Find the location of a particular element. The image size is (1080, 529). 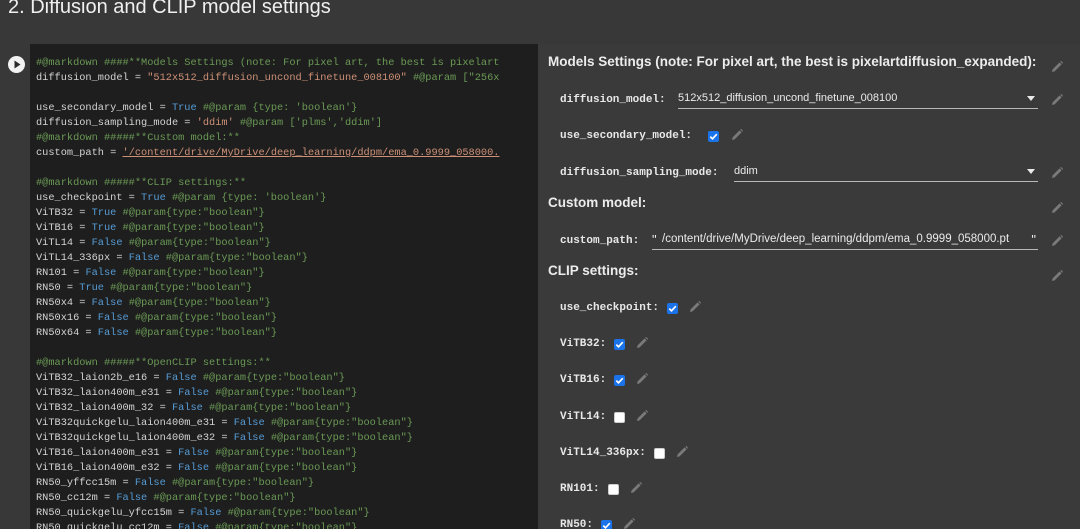

code-line: #@markdown #####**Custom model:** is located at coordinates (267, 138).